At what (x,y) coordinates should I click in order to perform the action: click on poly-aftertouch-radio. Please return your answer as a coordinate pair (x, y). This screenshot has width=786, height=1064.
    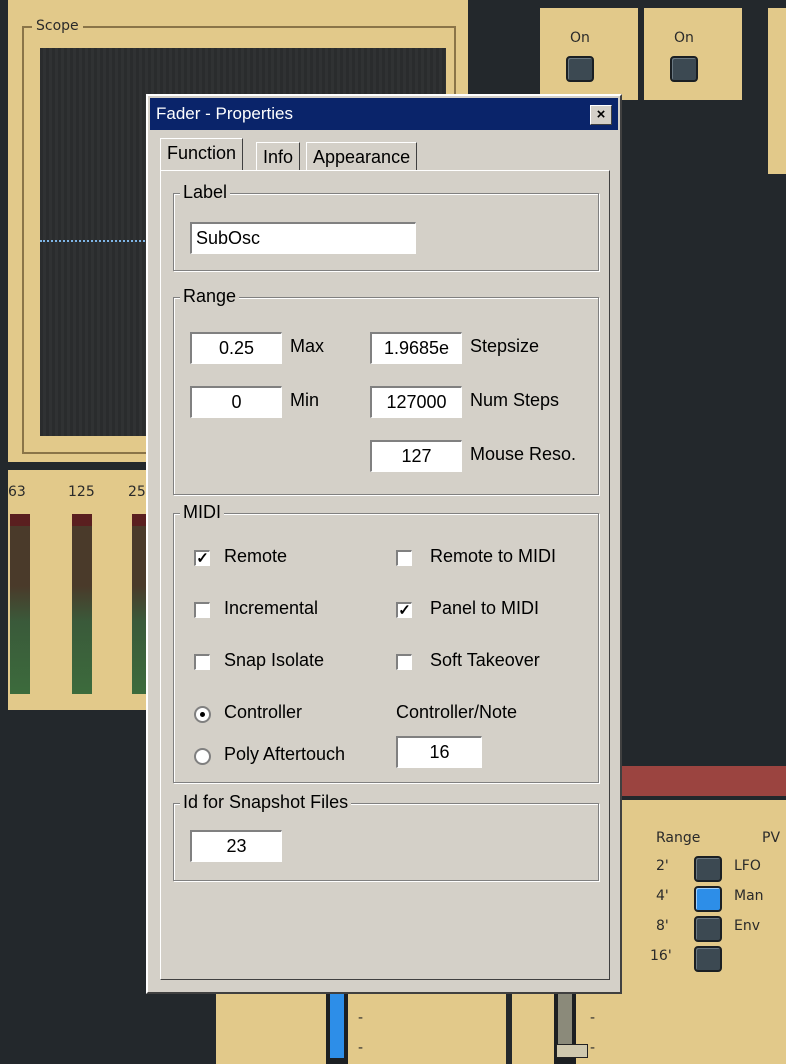
    Looking at the image, I should click on (202, 756).